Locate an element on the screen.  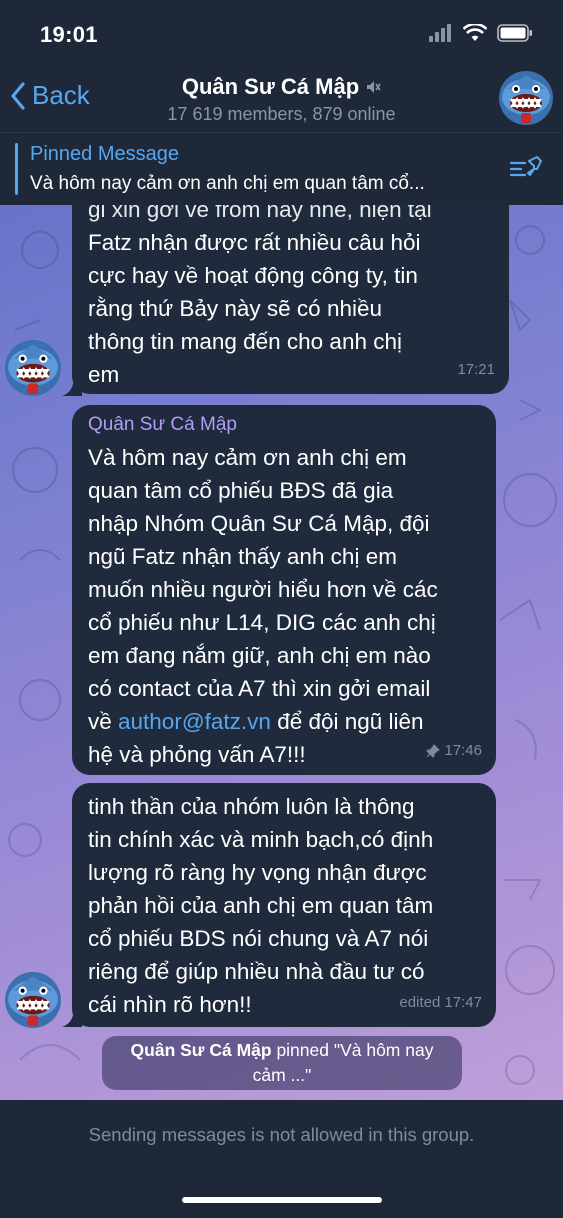
message-text: về is located at coordinates (103, 721).